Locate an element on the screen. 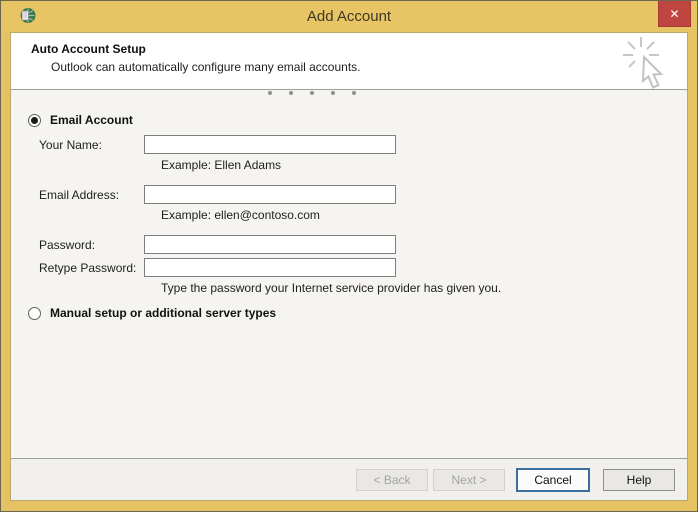 The width and height of the screenshot is (698, 512). cursor-click-icon is located at coordinates (643, 63).